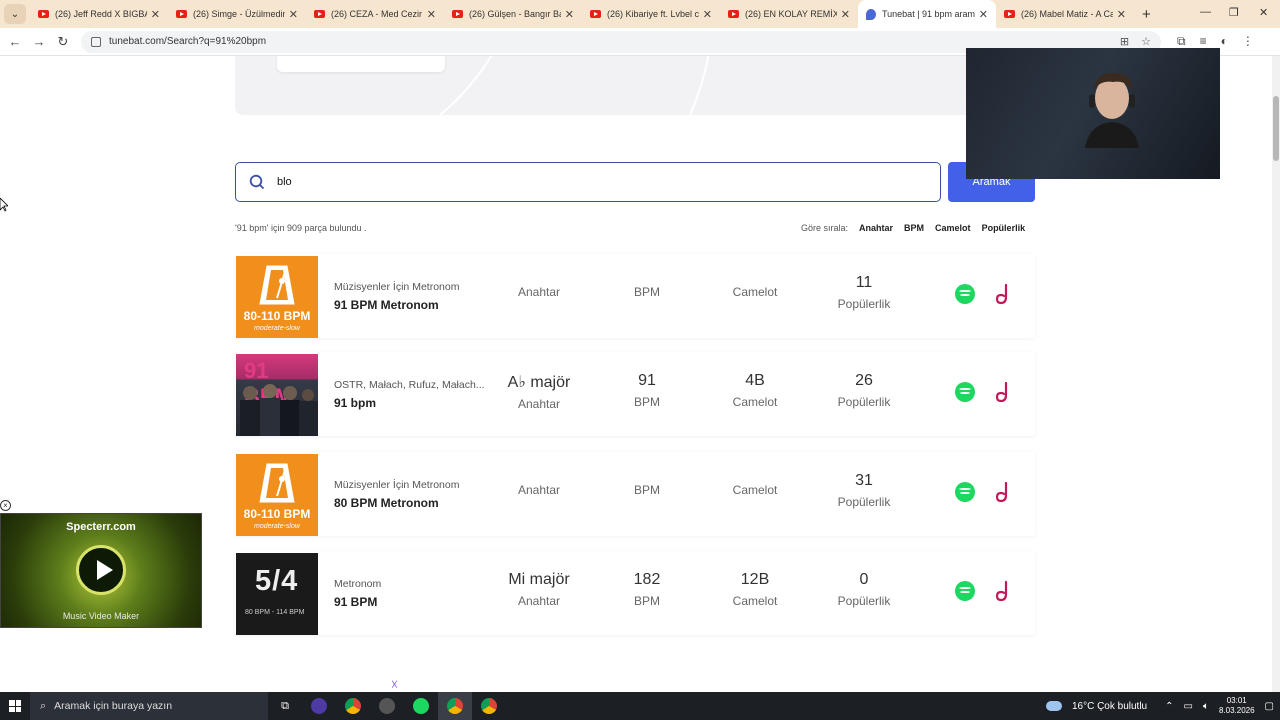 This screenshot has height=720, width=1280. What do you see at coordinates (574, 85) in the screenshot?
I see `hero-decoration` at bounding box center [574, 85].